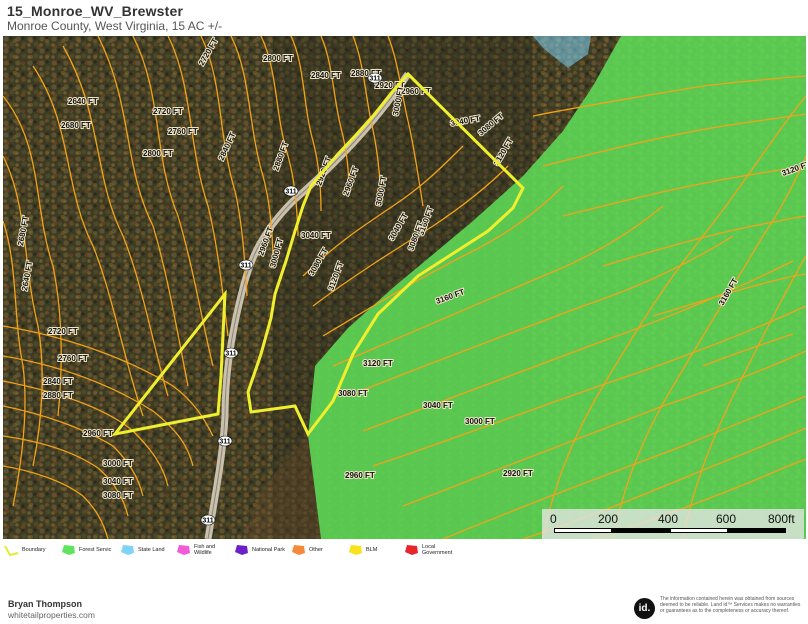 The height and width of the screenshot is (624, 808). Describe the element at coordinates (95, 11) in the screenshot. I see `map-title: 15_Monroe_WV_Brewster` at that location.